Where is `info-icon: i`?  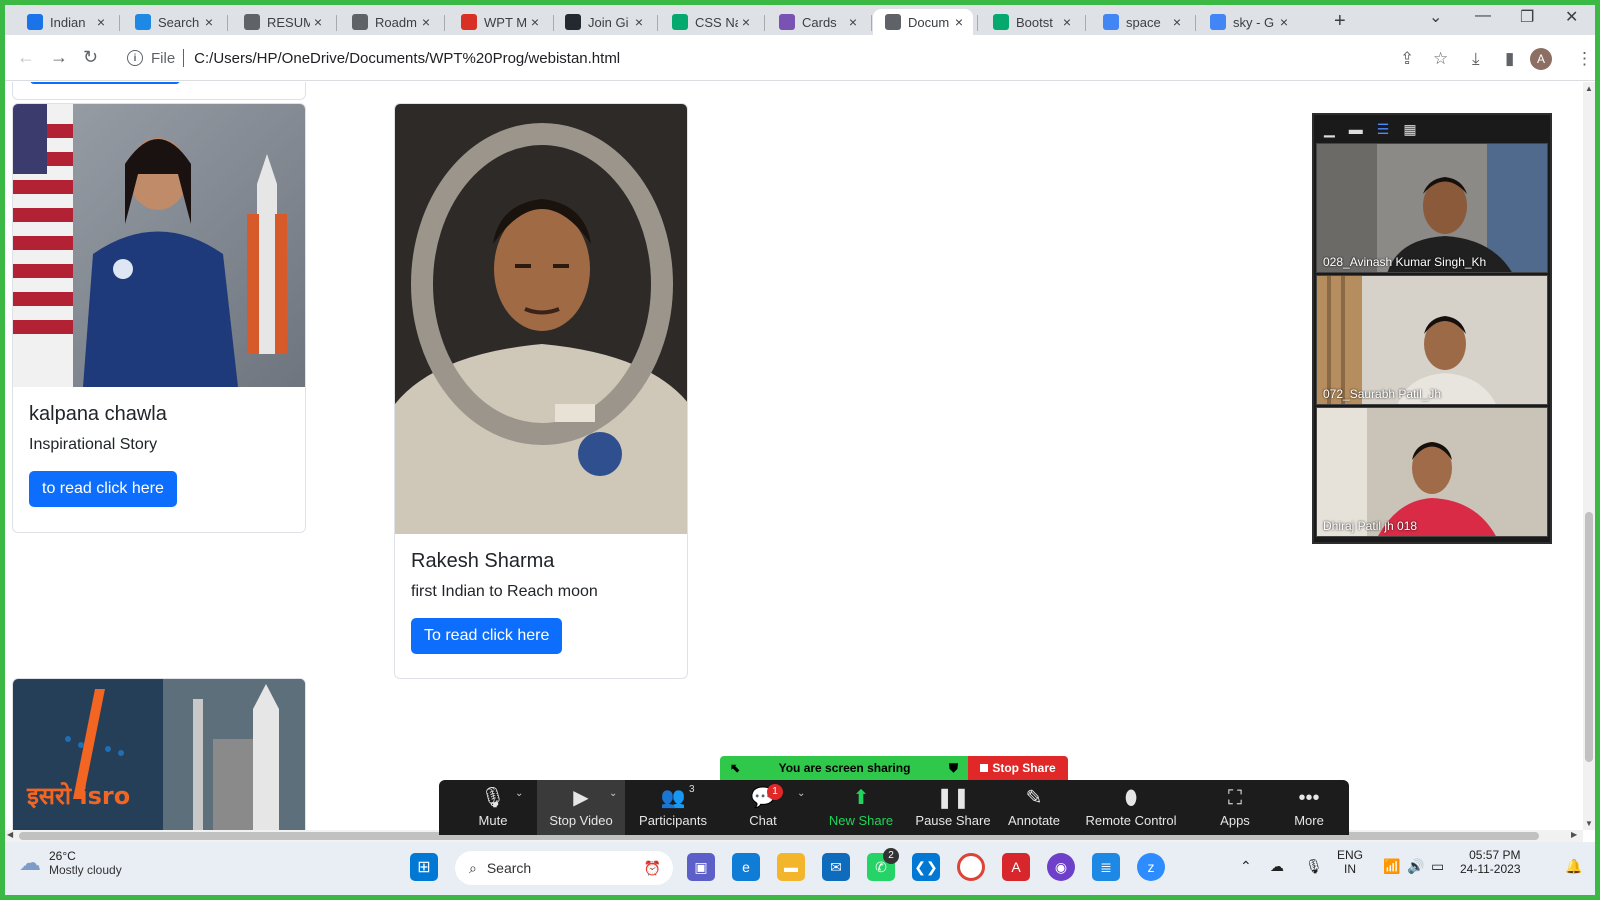
info-icon: i is located at coordinates (135, 58).